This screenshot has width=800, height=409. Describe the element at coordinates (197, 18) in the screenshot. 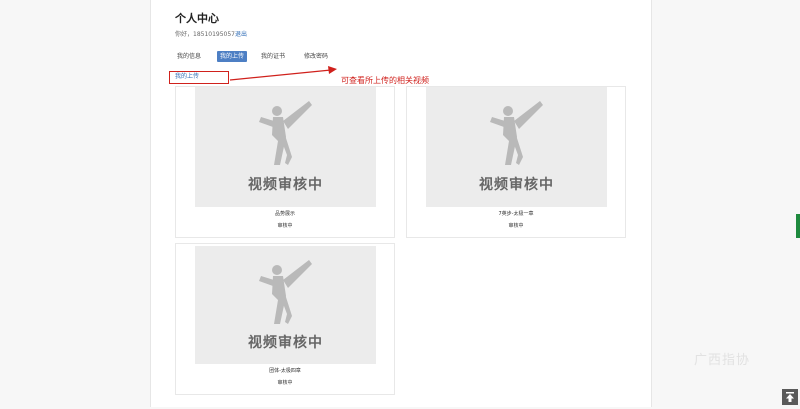

I see `page-title: 个人中心` at that location.